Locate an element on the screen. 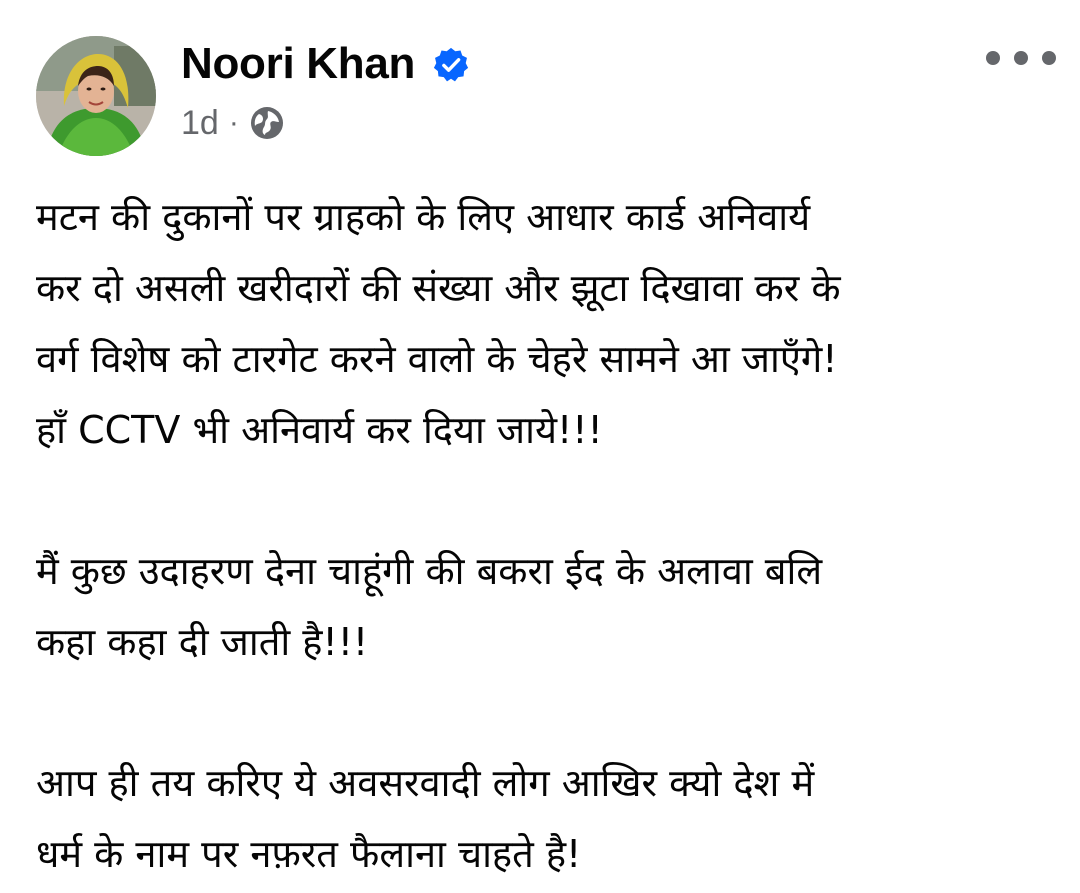 Image resolution: width=1080 pixels, height=893 pixels. text-line: हाँ CCTV भी अनिवार्य कर दिया जाये!!! is located at coordinates (319, 430).